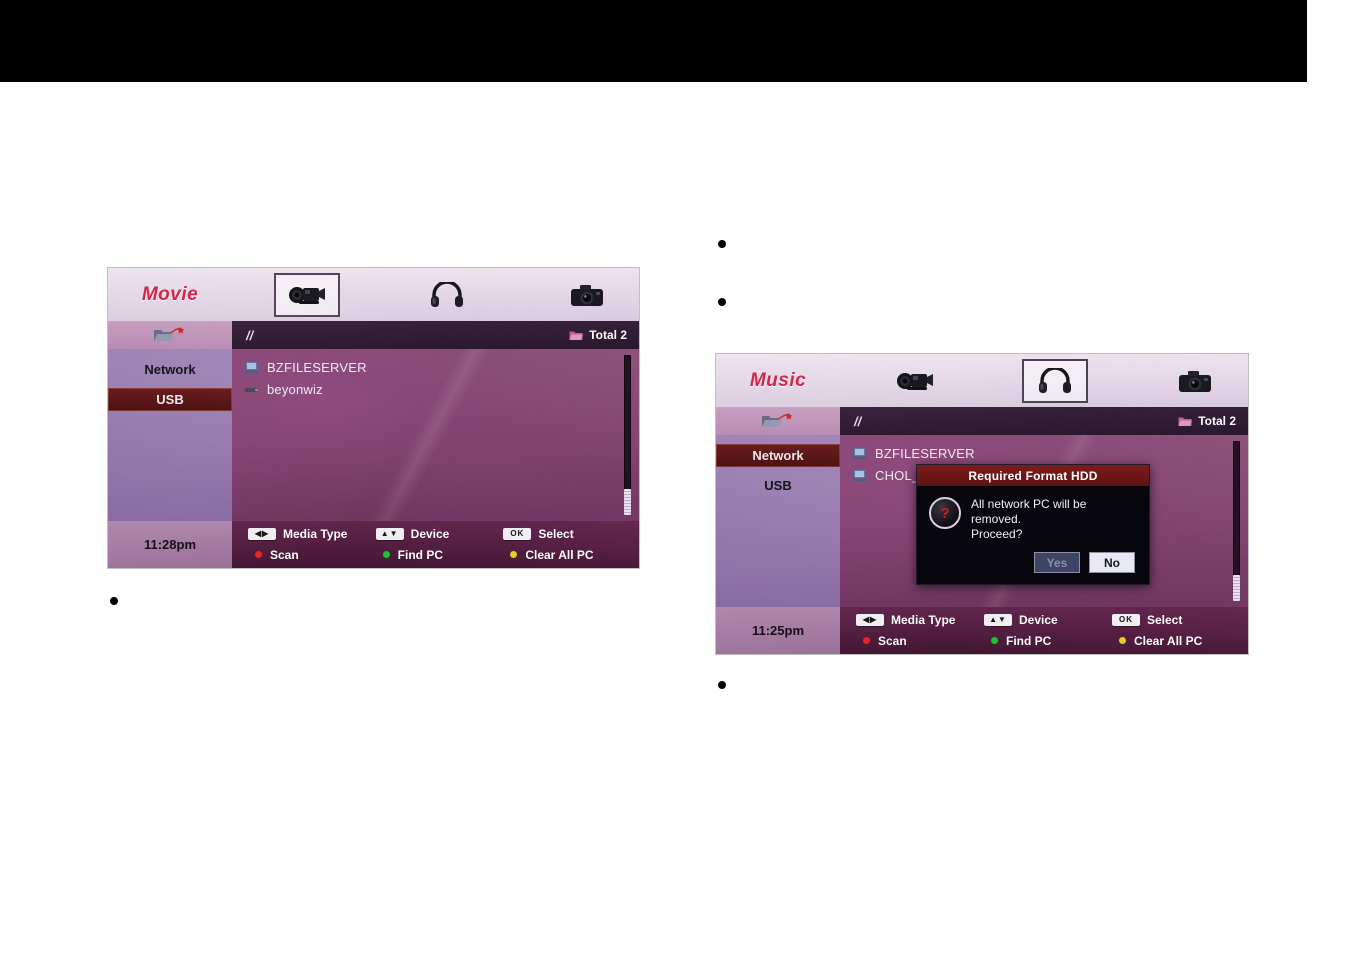 The image size is (1356, 954). Describe the element at coordinates (170, 294) in the screenshot. I see `osd-title-1: Movie` at that location.